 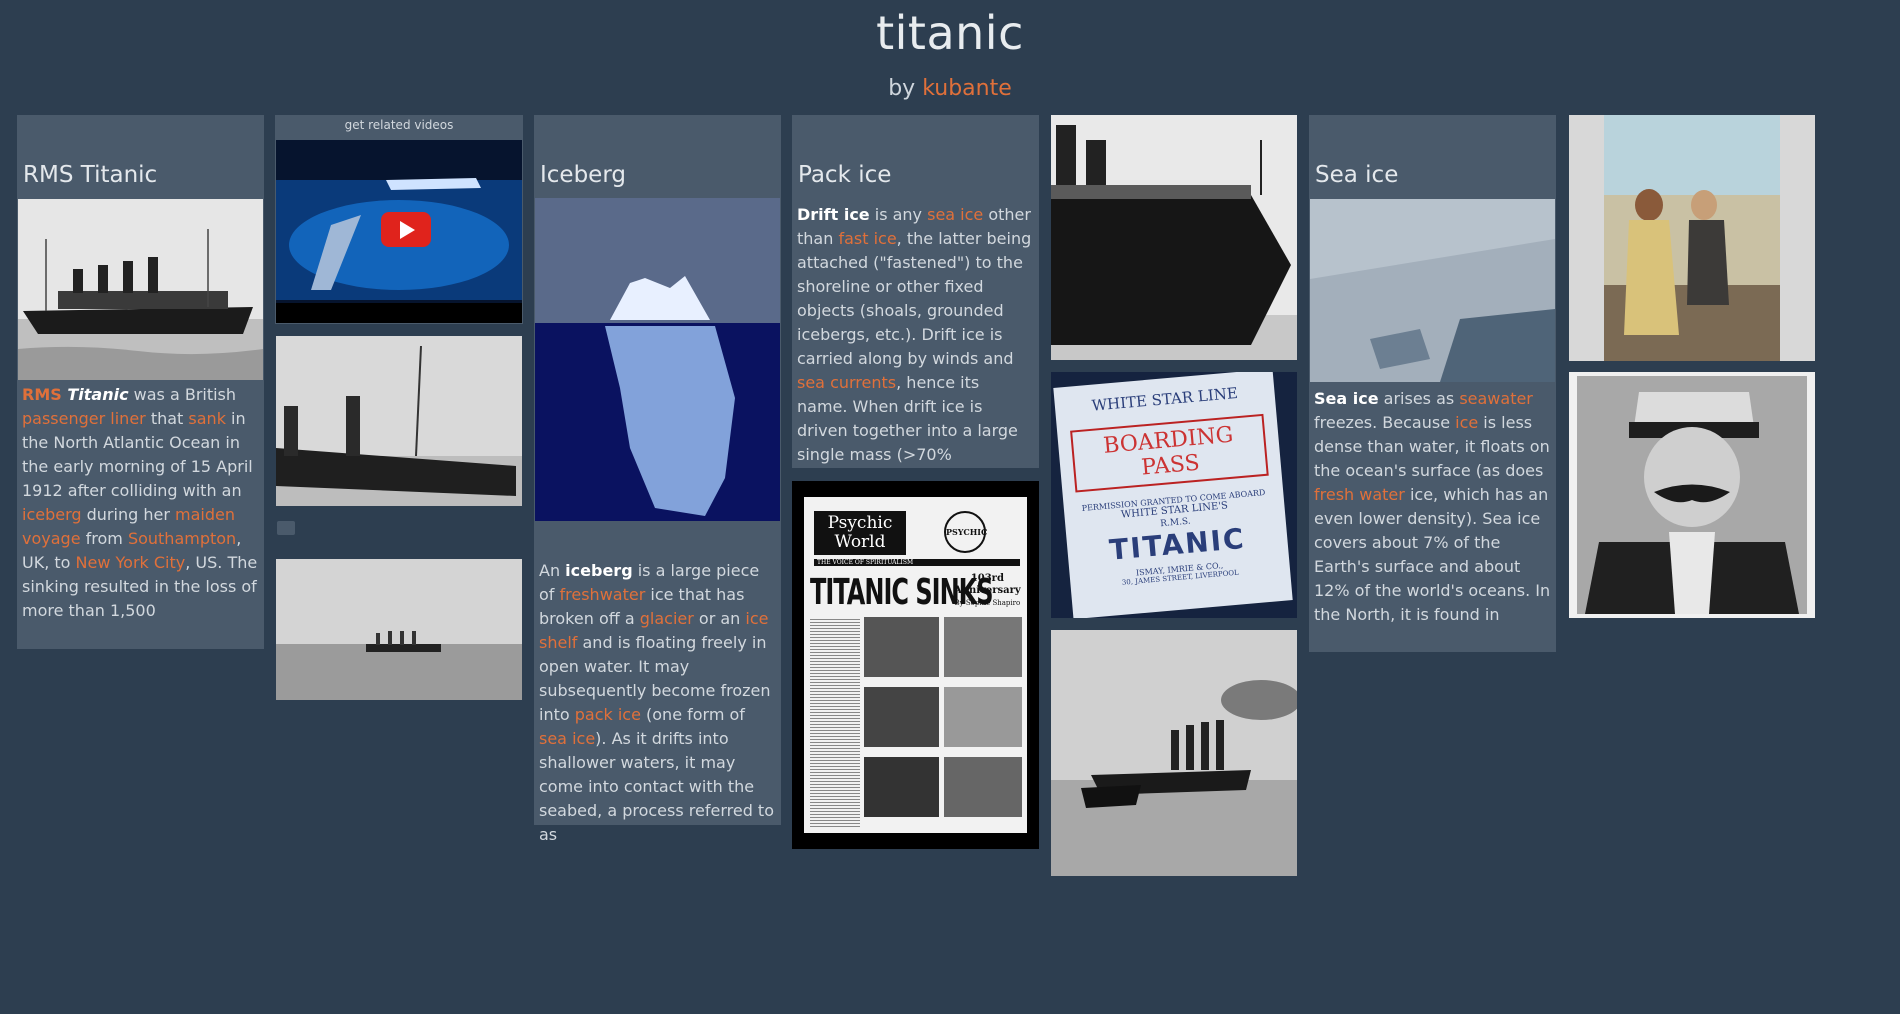 I want to click on link-freshwater: freshwater, so click(x=603, y=594).